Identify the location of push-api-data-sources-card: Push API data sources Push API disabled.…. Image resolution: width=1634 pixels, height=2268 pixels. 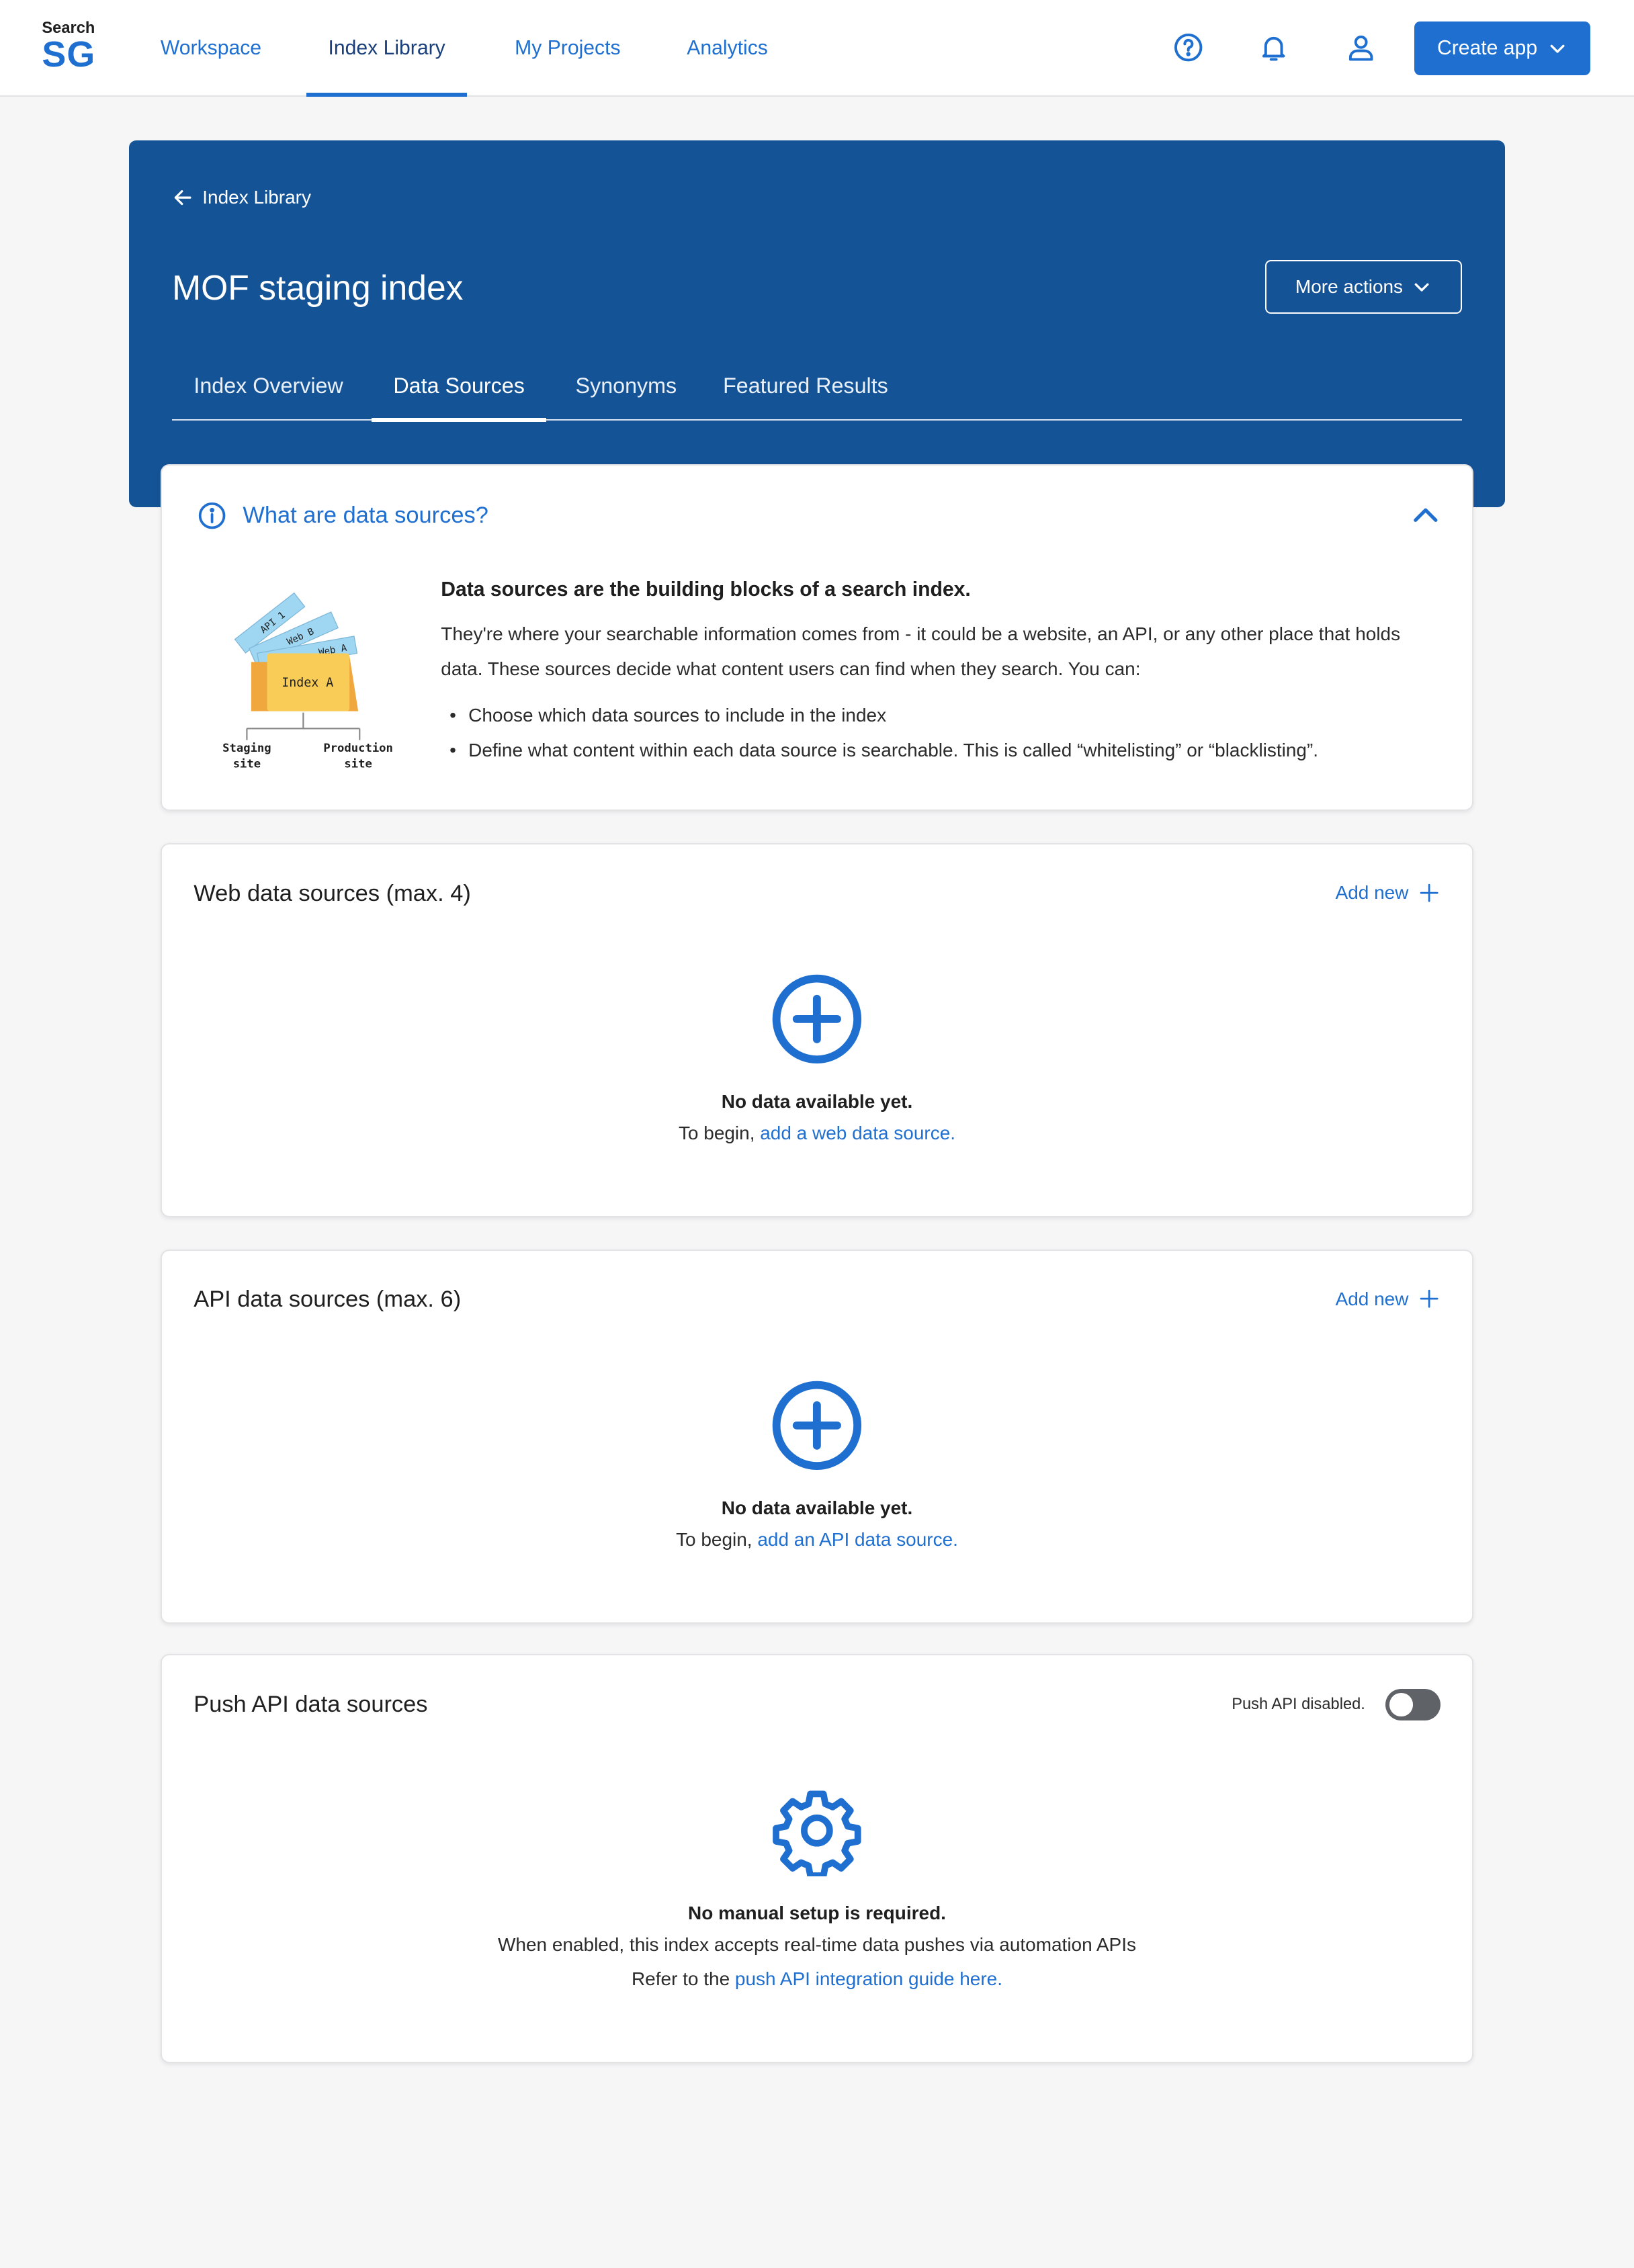
(817, 1859).